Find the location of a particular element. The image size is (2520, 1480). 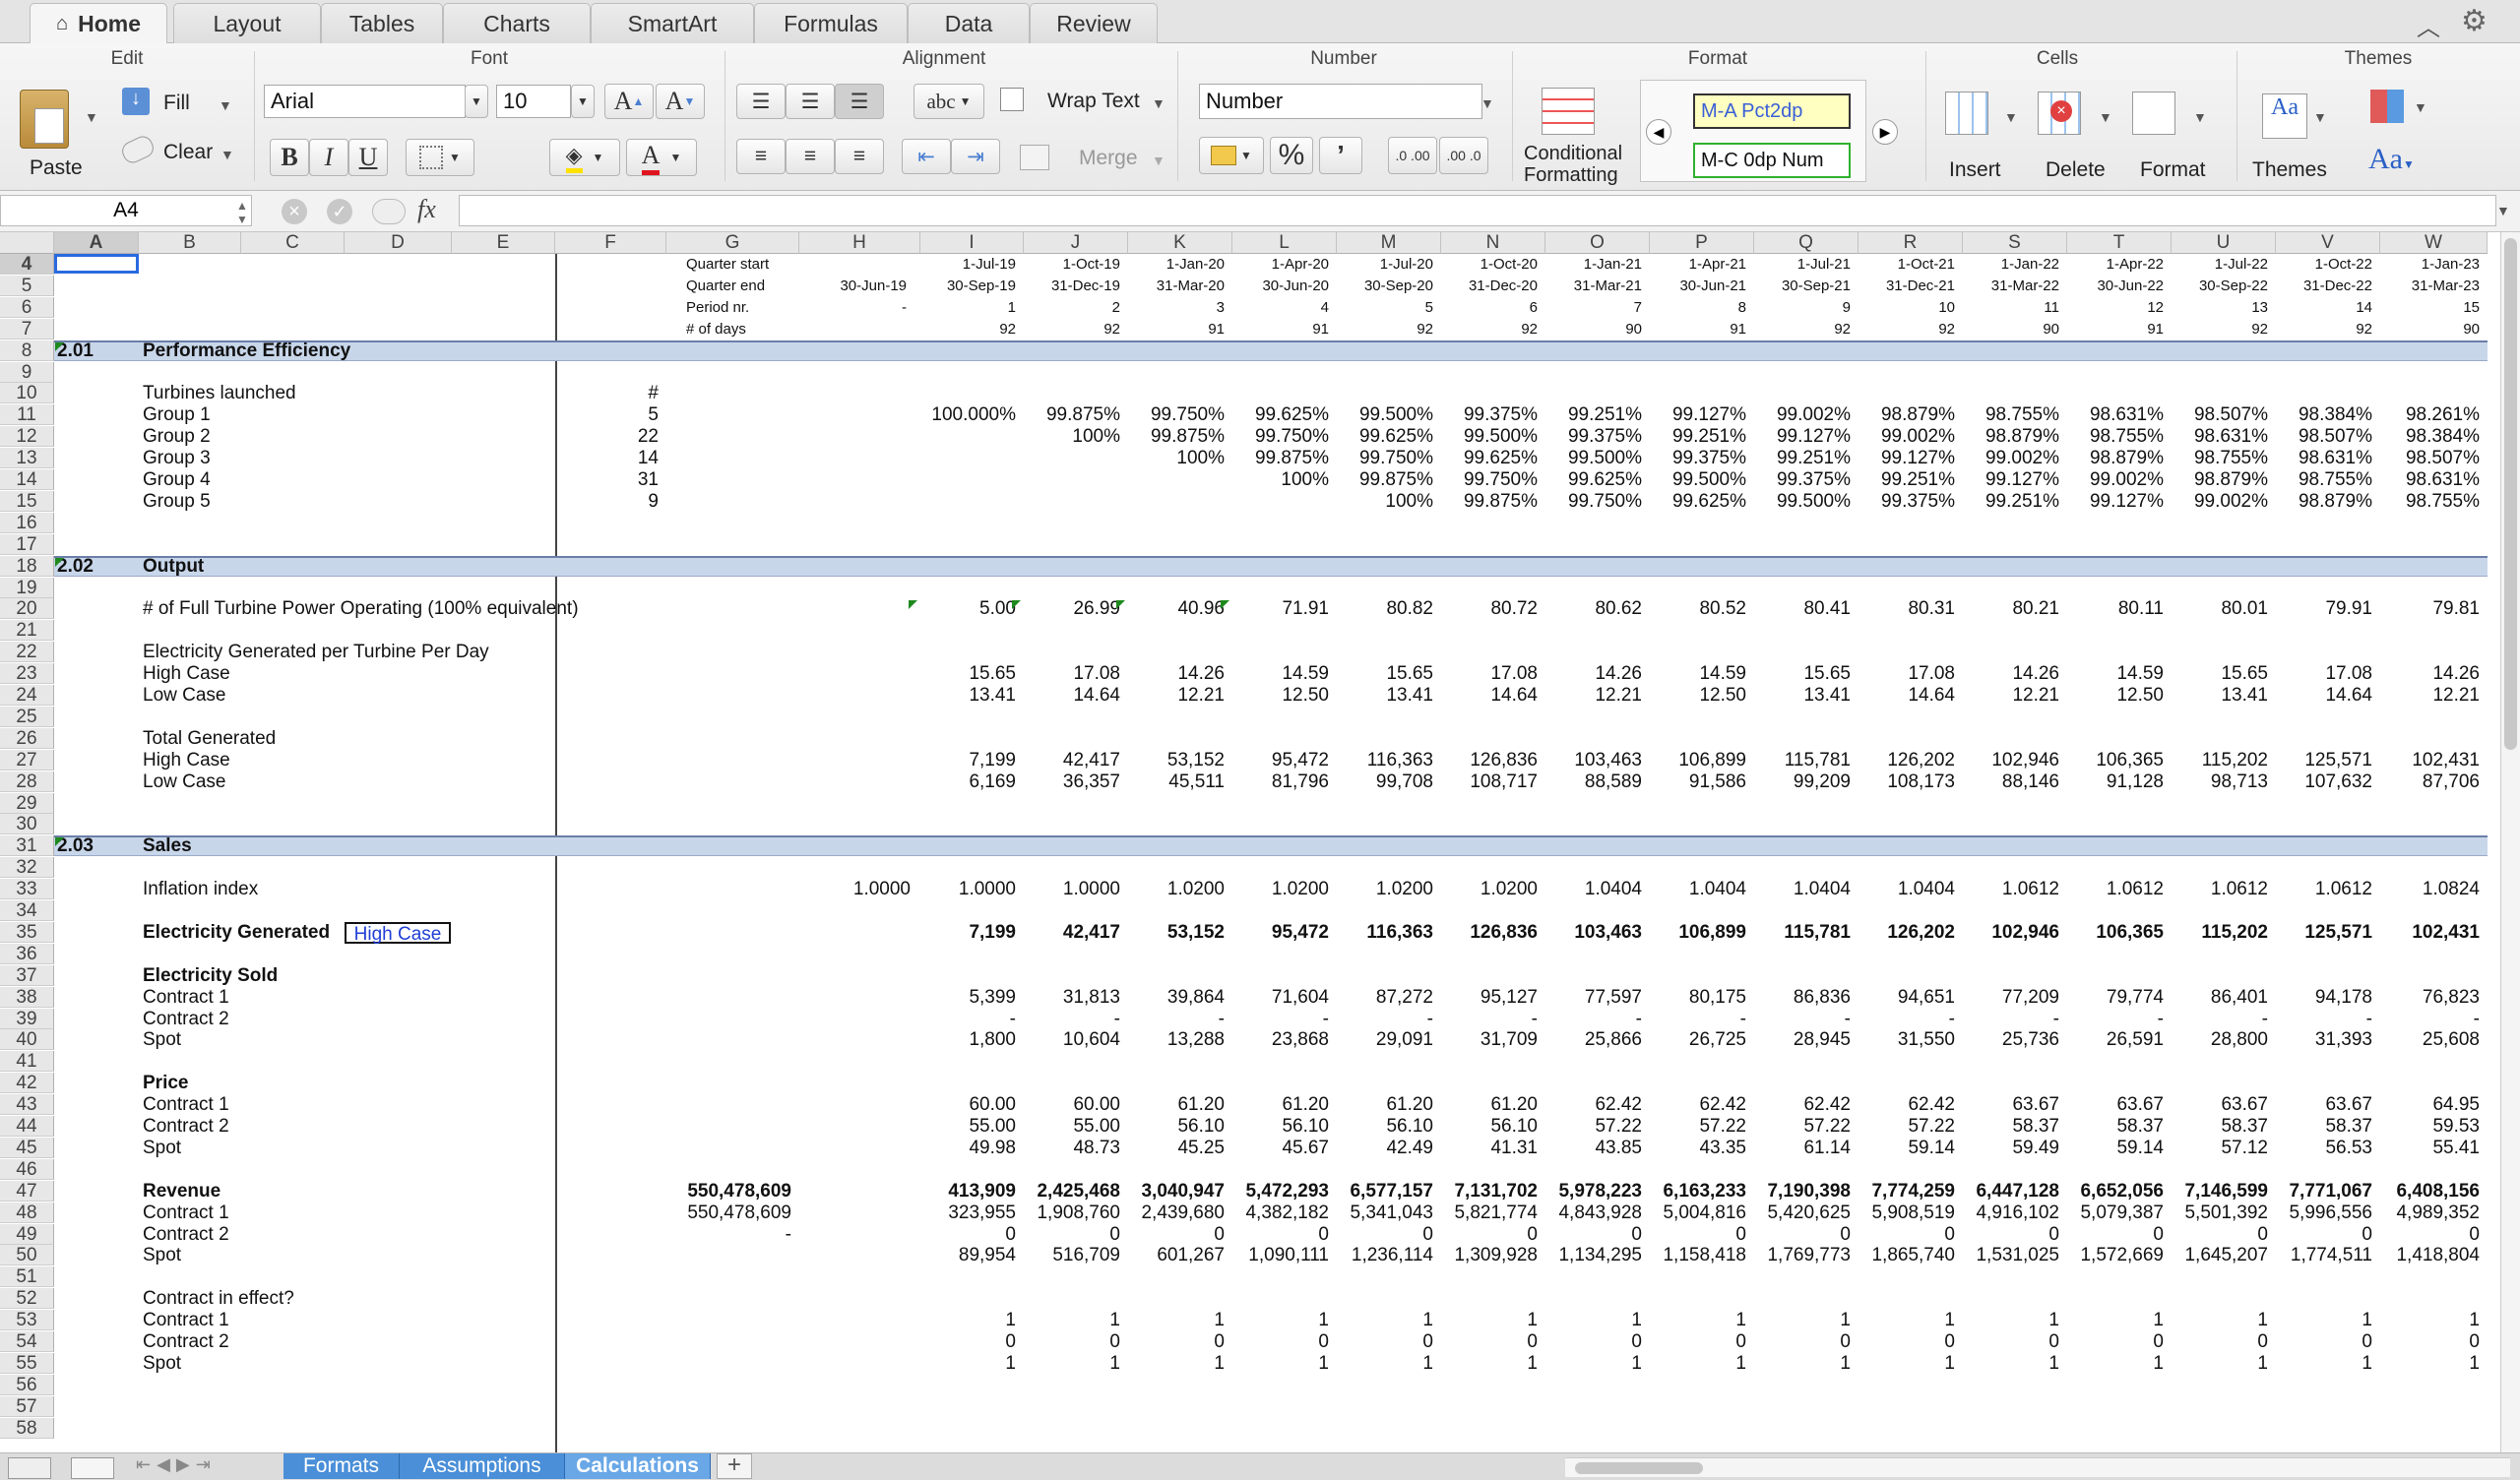

align-center-button: ≡ is located at coordinates (810, 157).